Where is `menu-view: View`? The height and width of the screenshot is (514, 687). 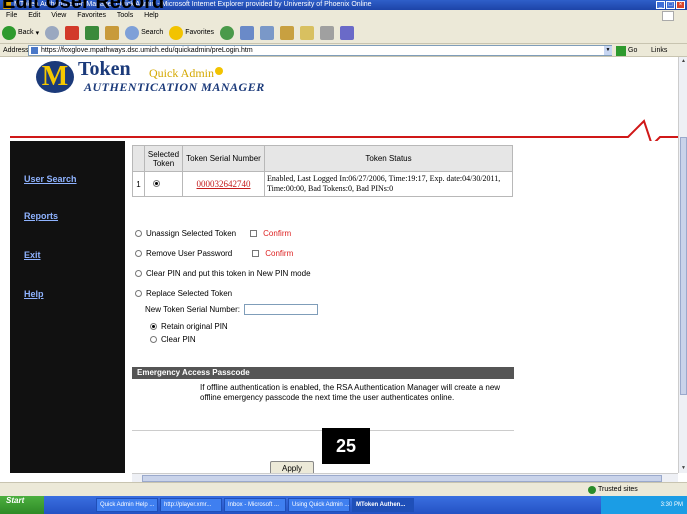 menu-view: View is located at coordinates (58, 15).